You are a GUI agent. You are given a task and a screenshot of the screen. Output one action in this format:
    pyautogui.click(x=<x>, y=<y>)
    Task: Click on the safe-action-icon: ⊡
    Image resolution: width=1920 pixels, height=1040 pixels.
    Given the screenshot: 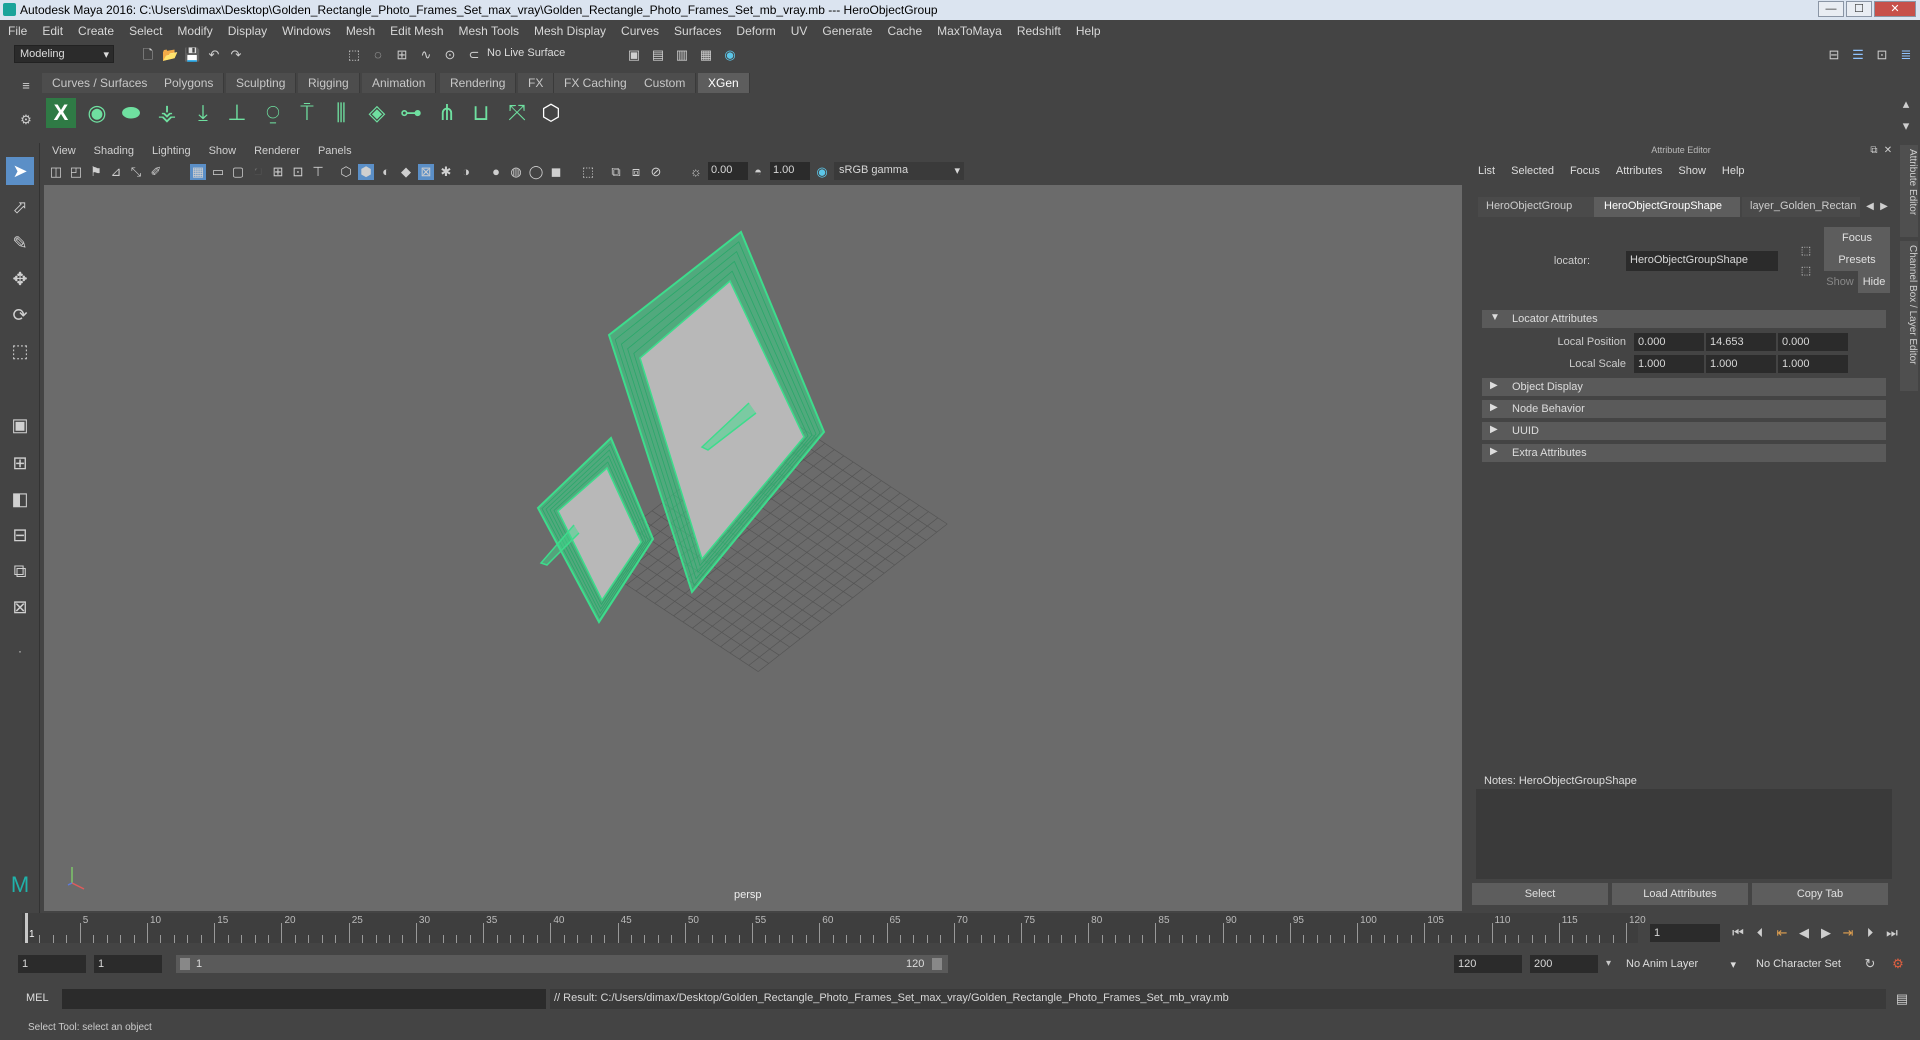 What is the action you would take?
    pyautogui.click(x=298, y=172)
    